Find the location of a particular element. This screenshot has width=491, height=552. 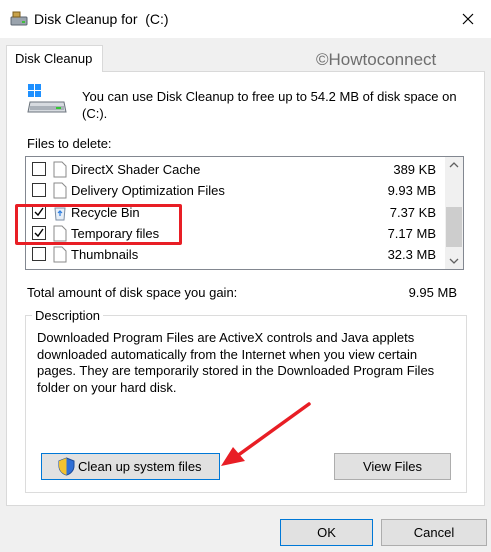

list-item-size: 389 KB is located at coordinates (414, 169).